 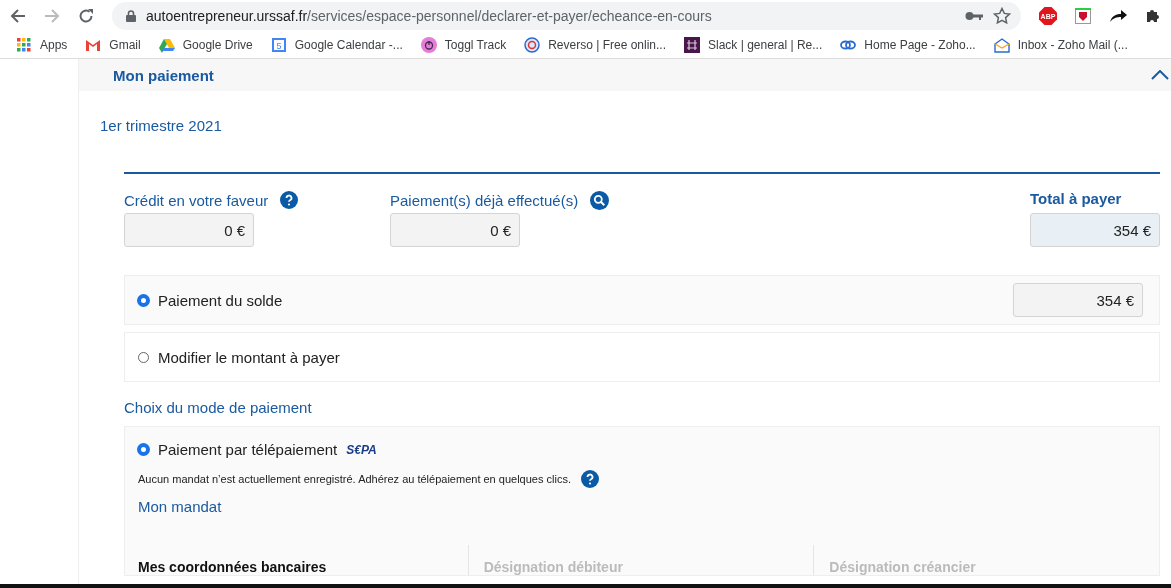 What do you see at coordinates (692, 44) in the screenshot?
I see `hash-icon` at bounding box center [692, 44].